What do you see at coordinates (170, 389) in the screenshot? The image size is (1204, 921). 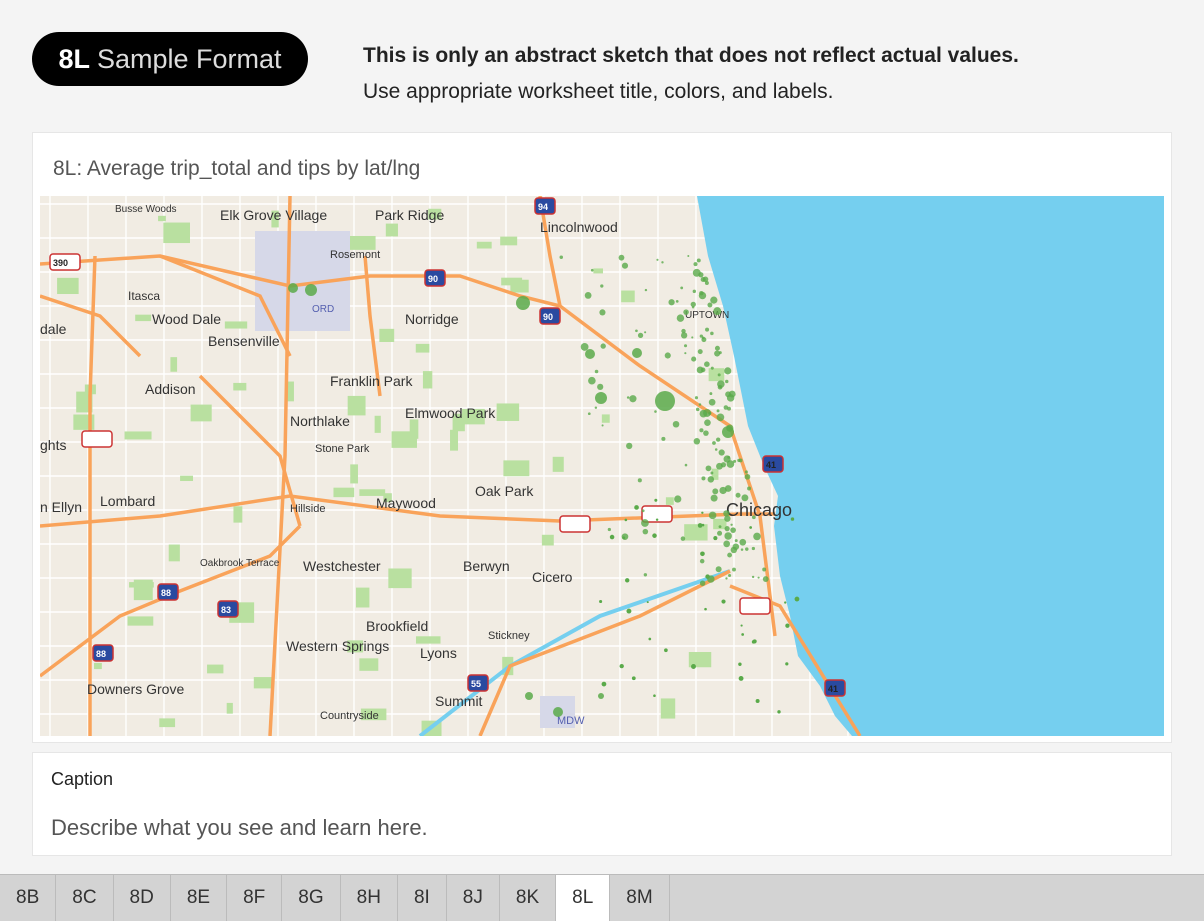 I see `place-label: Addison` at bounding box center [170, 389].